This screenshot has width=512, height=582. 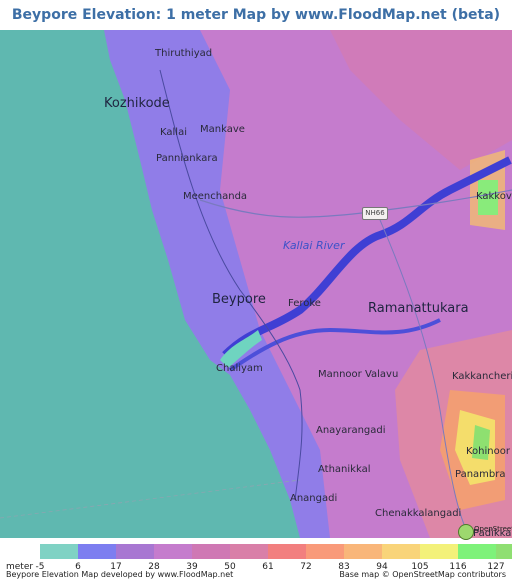 I want to click on place-beypore: Beypore, so click(x=239, y=299).